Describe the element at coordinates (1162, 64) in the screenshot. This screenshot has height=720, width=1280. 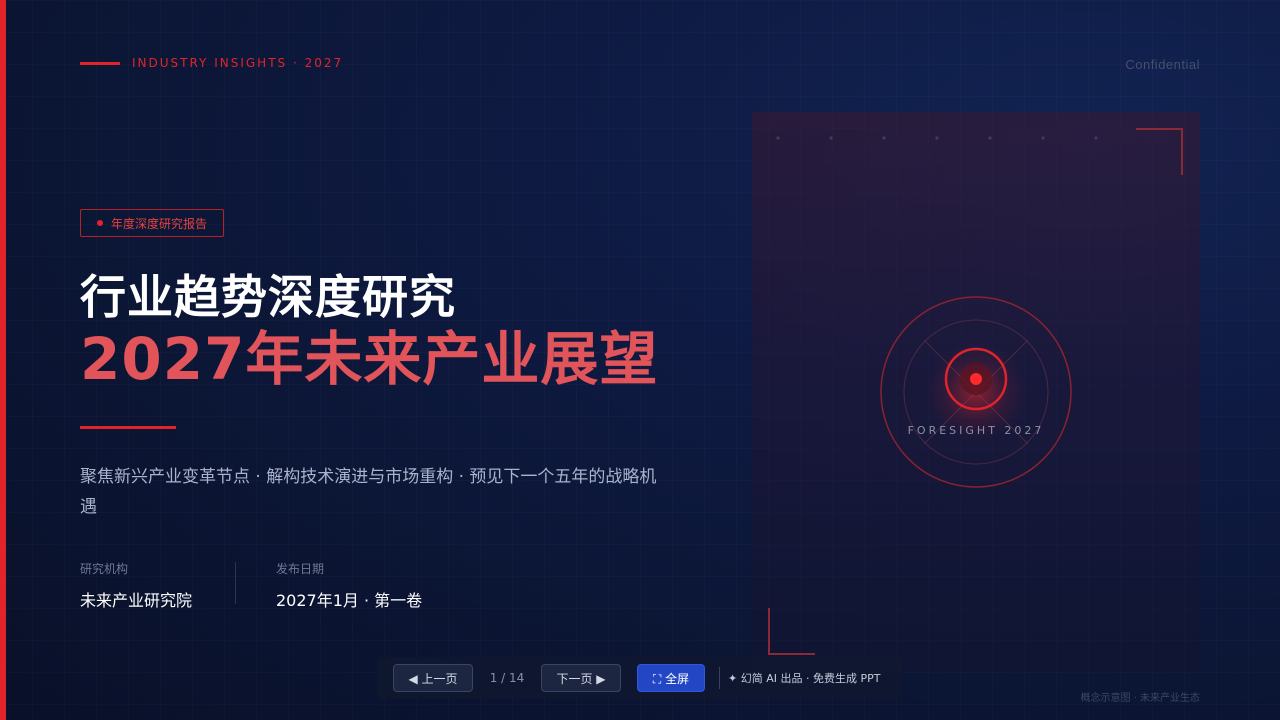
I see `confidential-label: Confidential` at that location.